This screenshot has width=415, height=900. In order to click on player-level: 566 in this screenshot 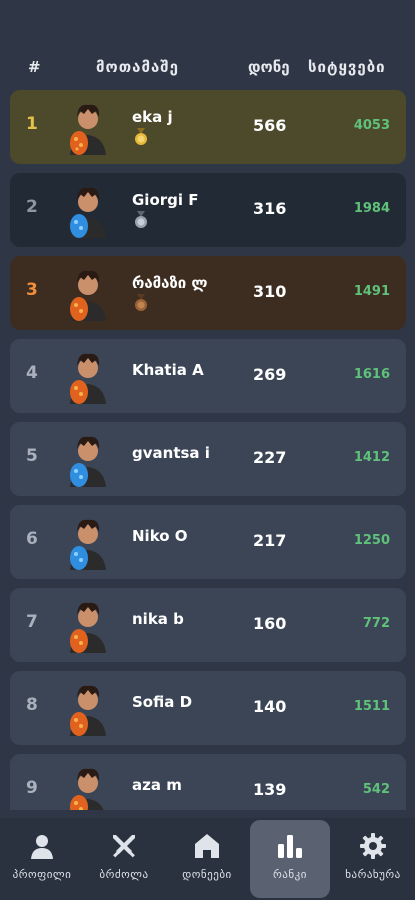, I will do `click(270, 125)`.